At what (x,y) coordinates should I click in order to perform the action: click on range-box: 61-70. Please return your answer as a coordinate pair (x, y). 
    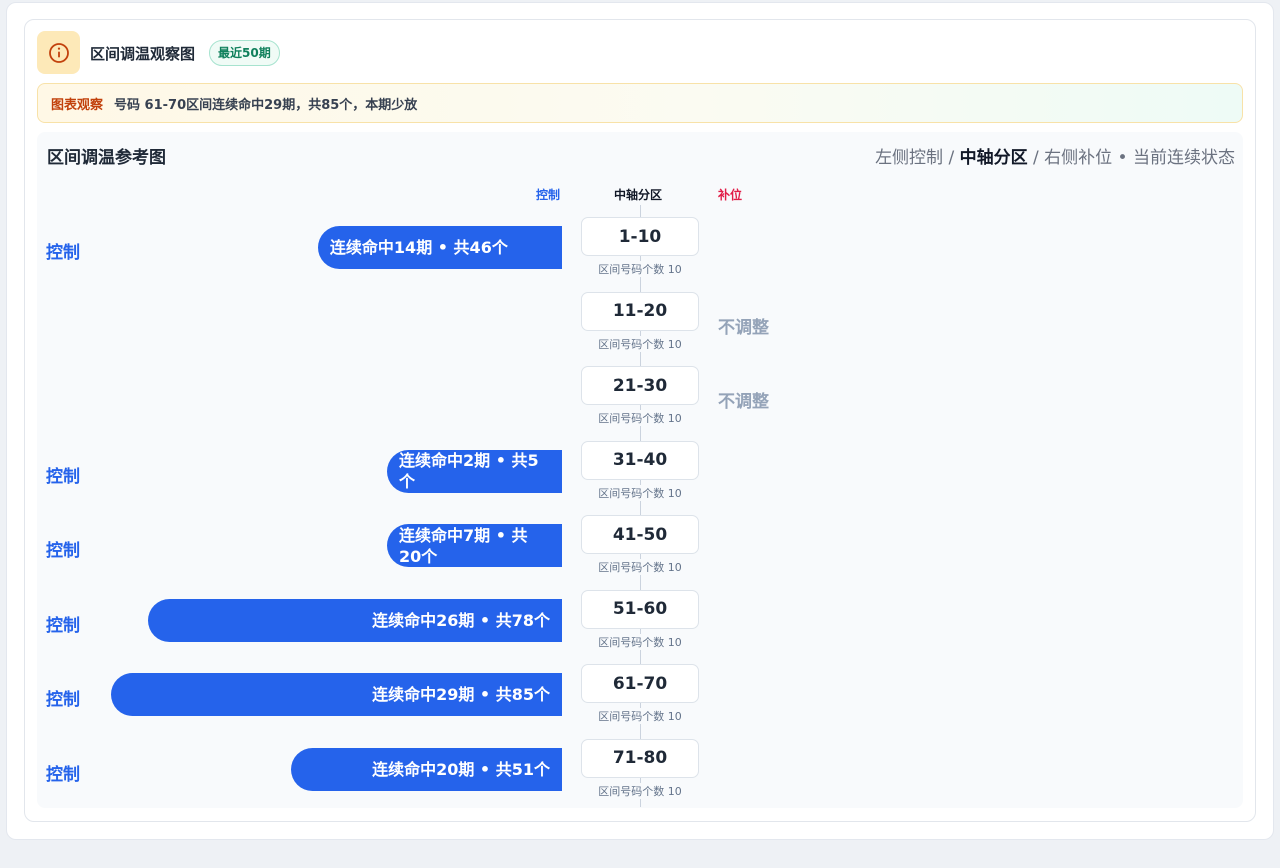
    Looking at the image, I should click on (640, 683).